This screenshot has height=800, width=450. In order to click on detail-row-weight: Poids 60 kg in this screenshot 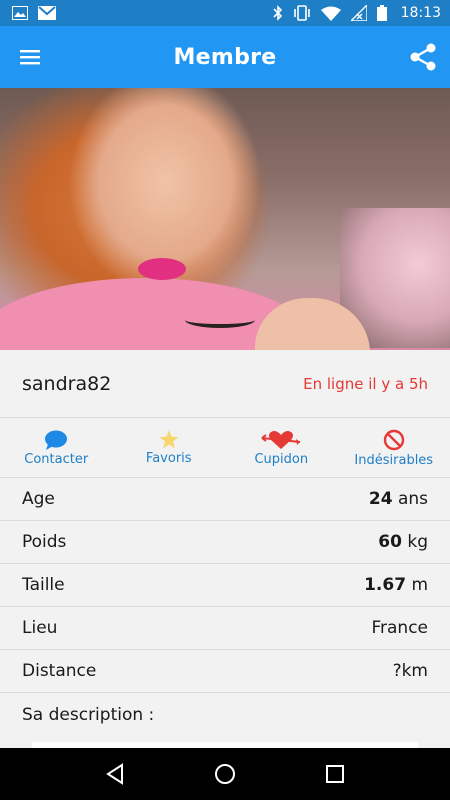, I will do `click(225, 542)`.